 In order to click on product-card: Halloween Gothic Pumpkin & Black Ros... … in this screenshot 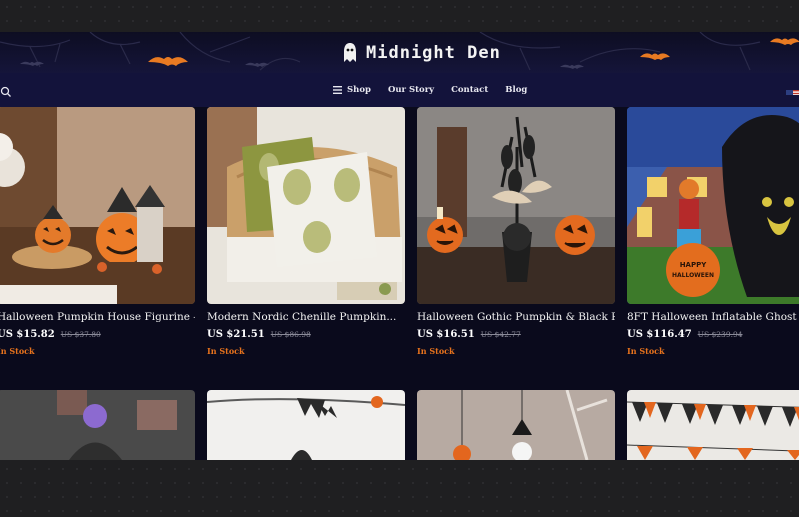, I will do `click(516, 231)`.